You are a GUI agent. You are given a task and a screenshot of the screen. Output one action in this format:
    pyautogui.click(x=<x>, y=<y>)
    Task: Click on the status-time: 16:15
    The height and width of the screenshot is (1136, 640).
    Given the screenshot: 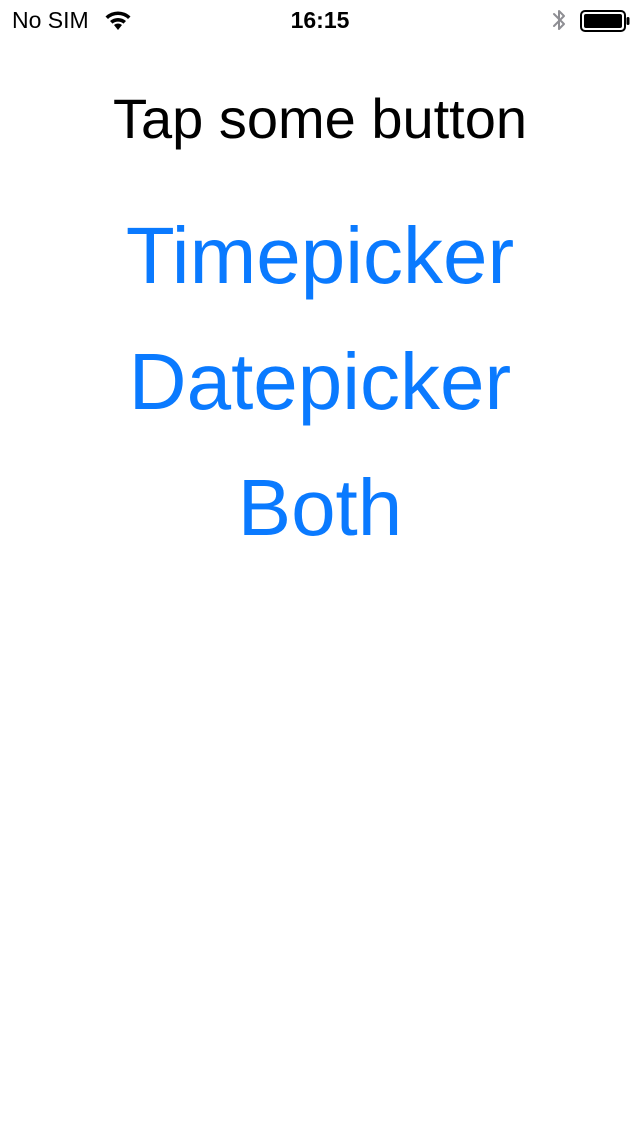 What is the action you would take?
    pyautogui.click(x=320, y=20)
    